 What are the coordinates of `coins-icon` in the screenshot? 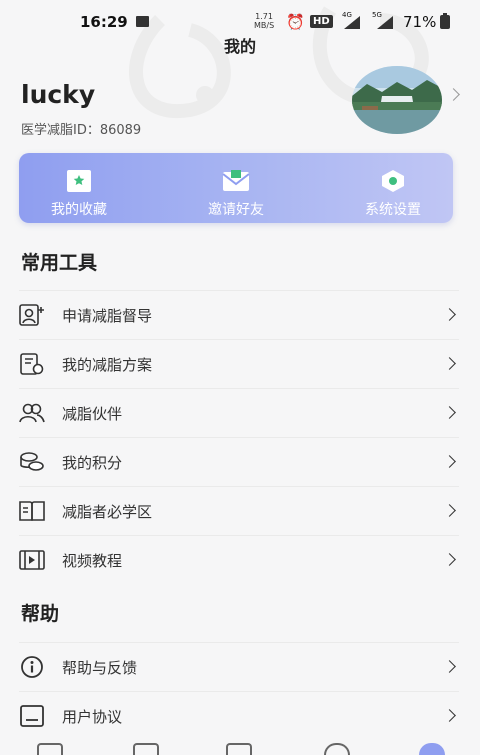 It's located at (32, 461).